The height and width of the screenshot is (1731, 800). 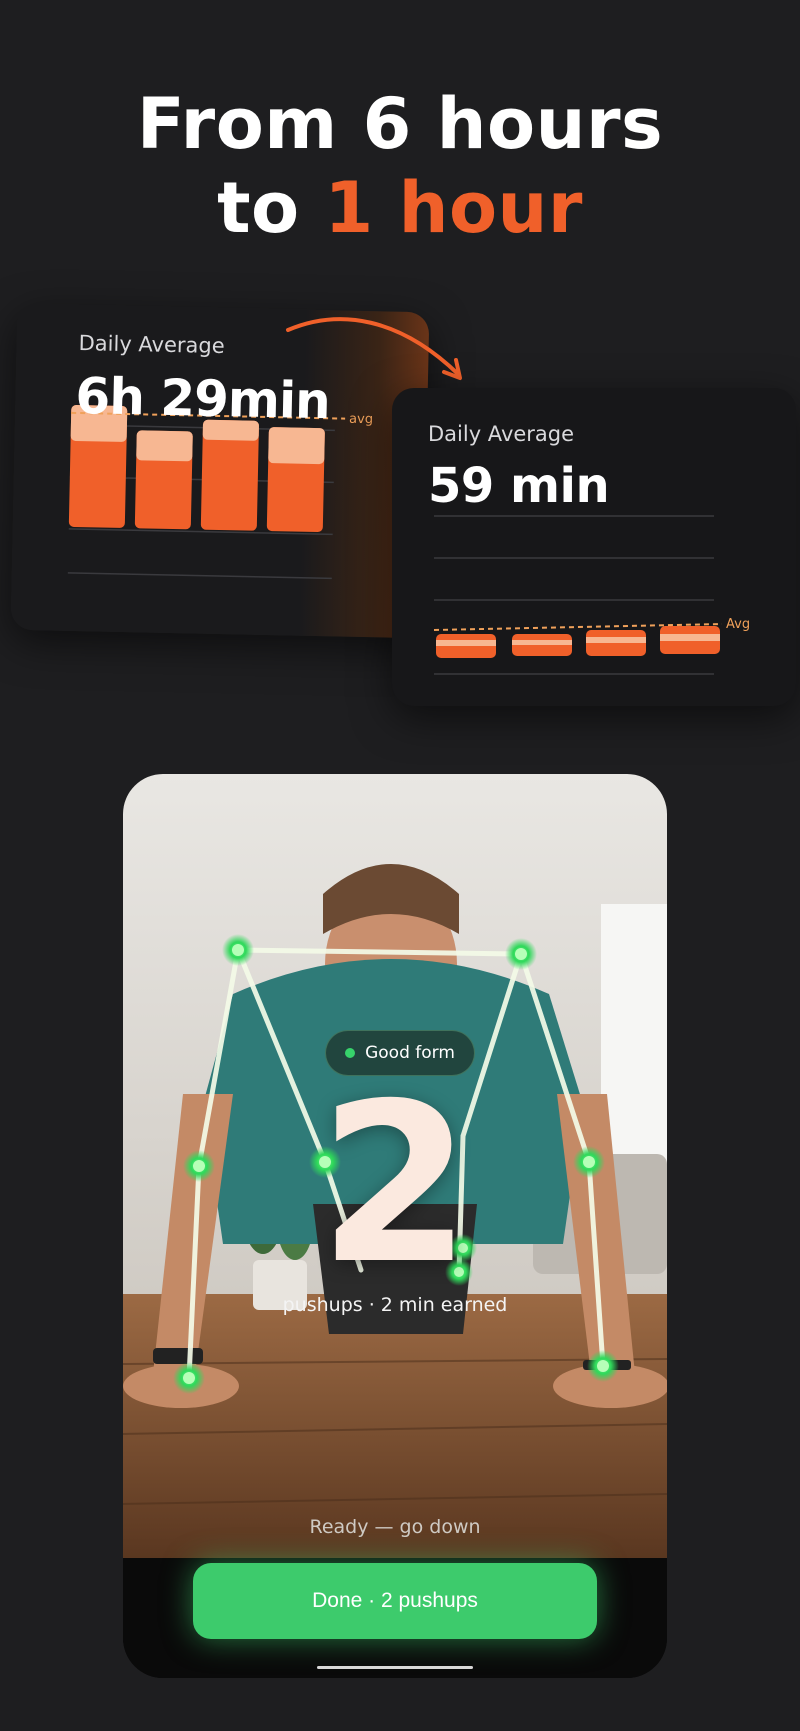 I want to click on home-indicator, so click(x=395, y=1667).